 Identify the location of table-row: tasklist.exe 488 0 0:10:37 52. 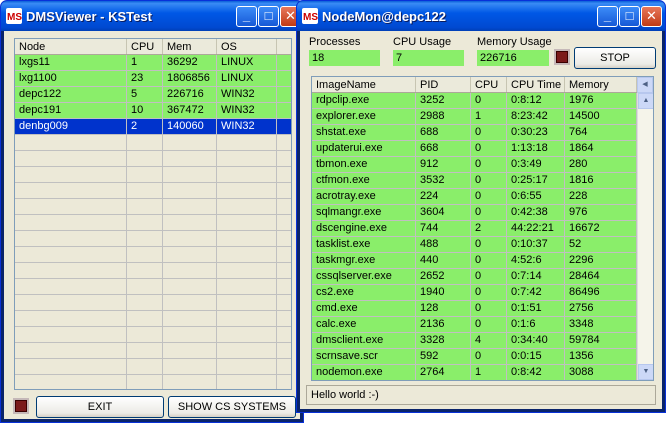
(474, 245).